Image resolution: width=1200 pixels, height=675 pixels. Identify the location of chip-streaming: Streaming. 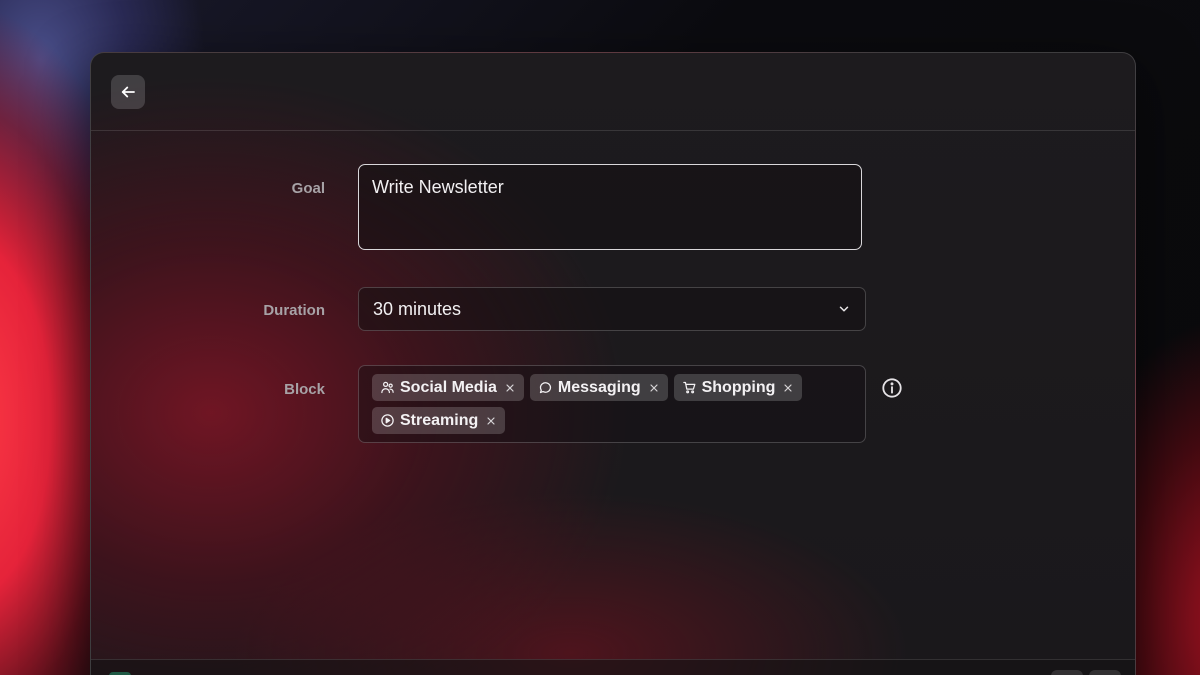
(439, 420).